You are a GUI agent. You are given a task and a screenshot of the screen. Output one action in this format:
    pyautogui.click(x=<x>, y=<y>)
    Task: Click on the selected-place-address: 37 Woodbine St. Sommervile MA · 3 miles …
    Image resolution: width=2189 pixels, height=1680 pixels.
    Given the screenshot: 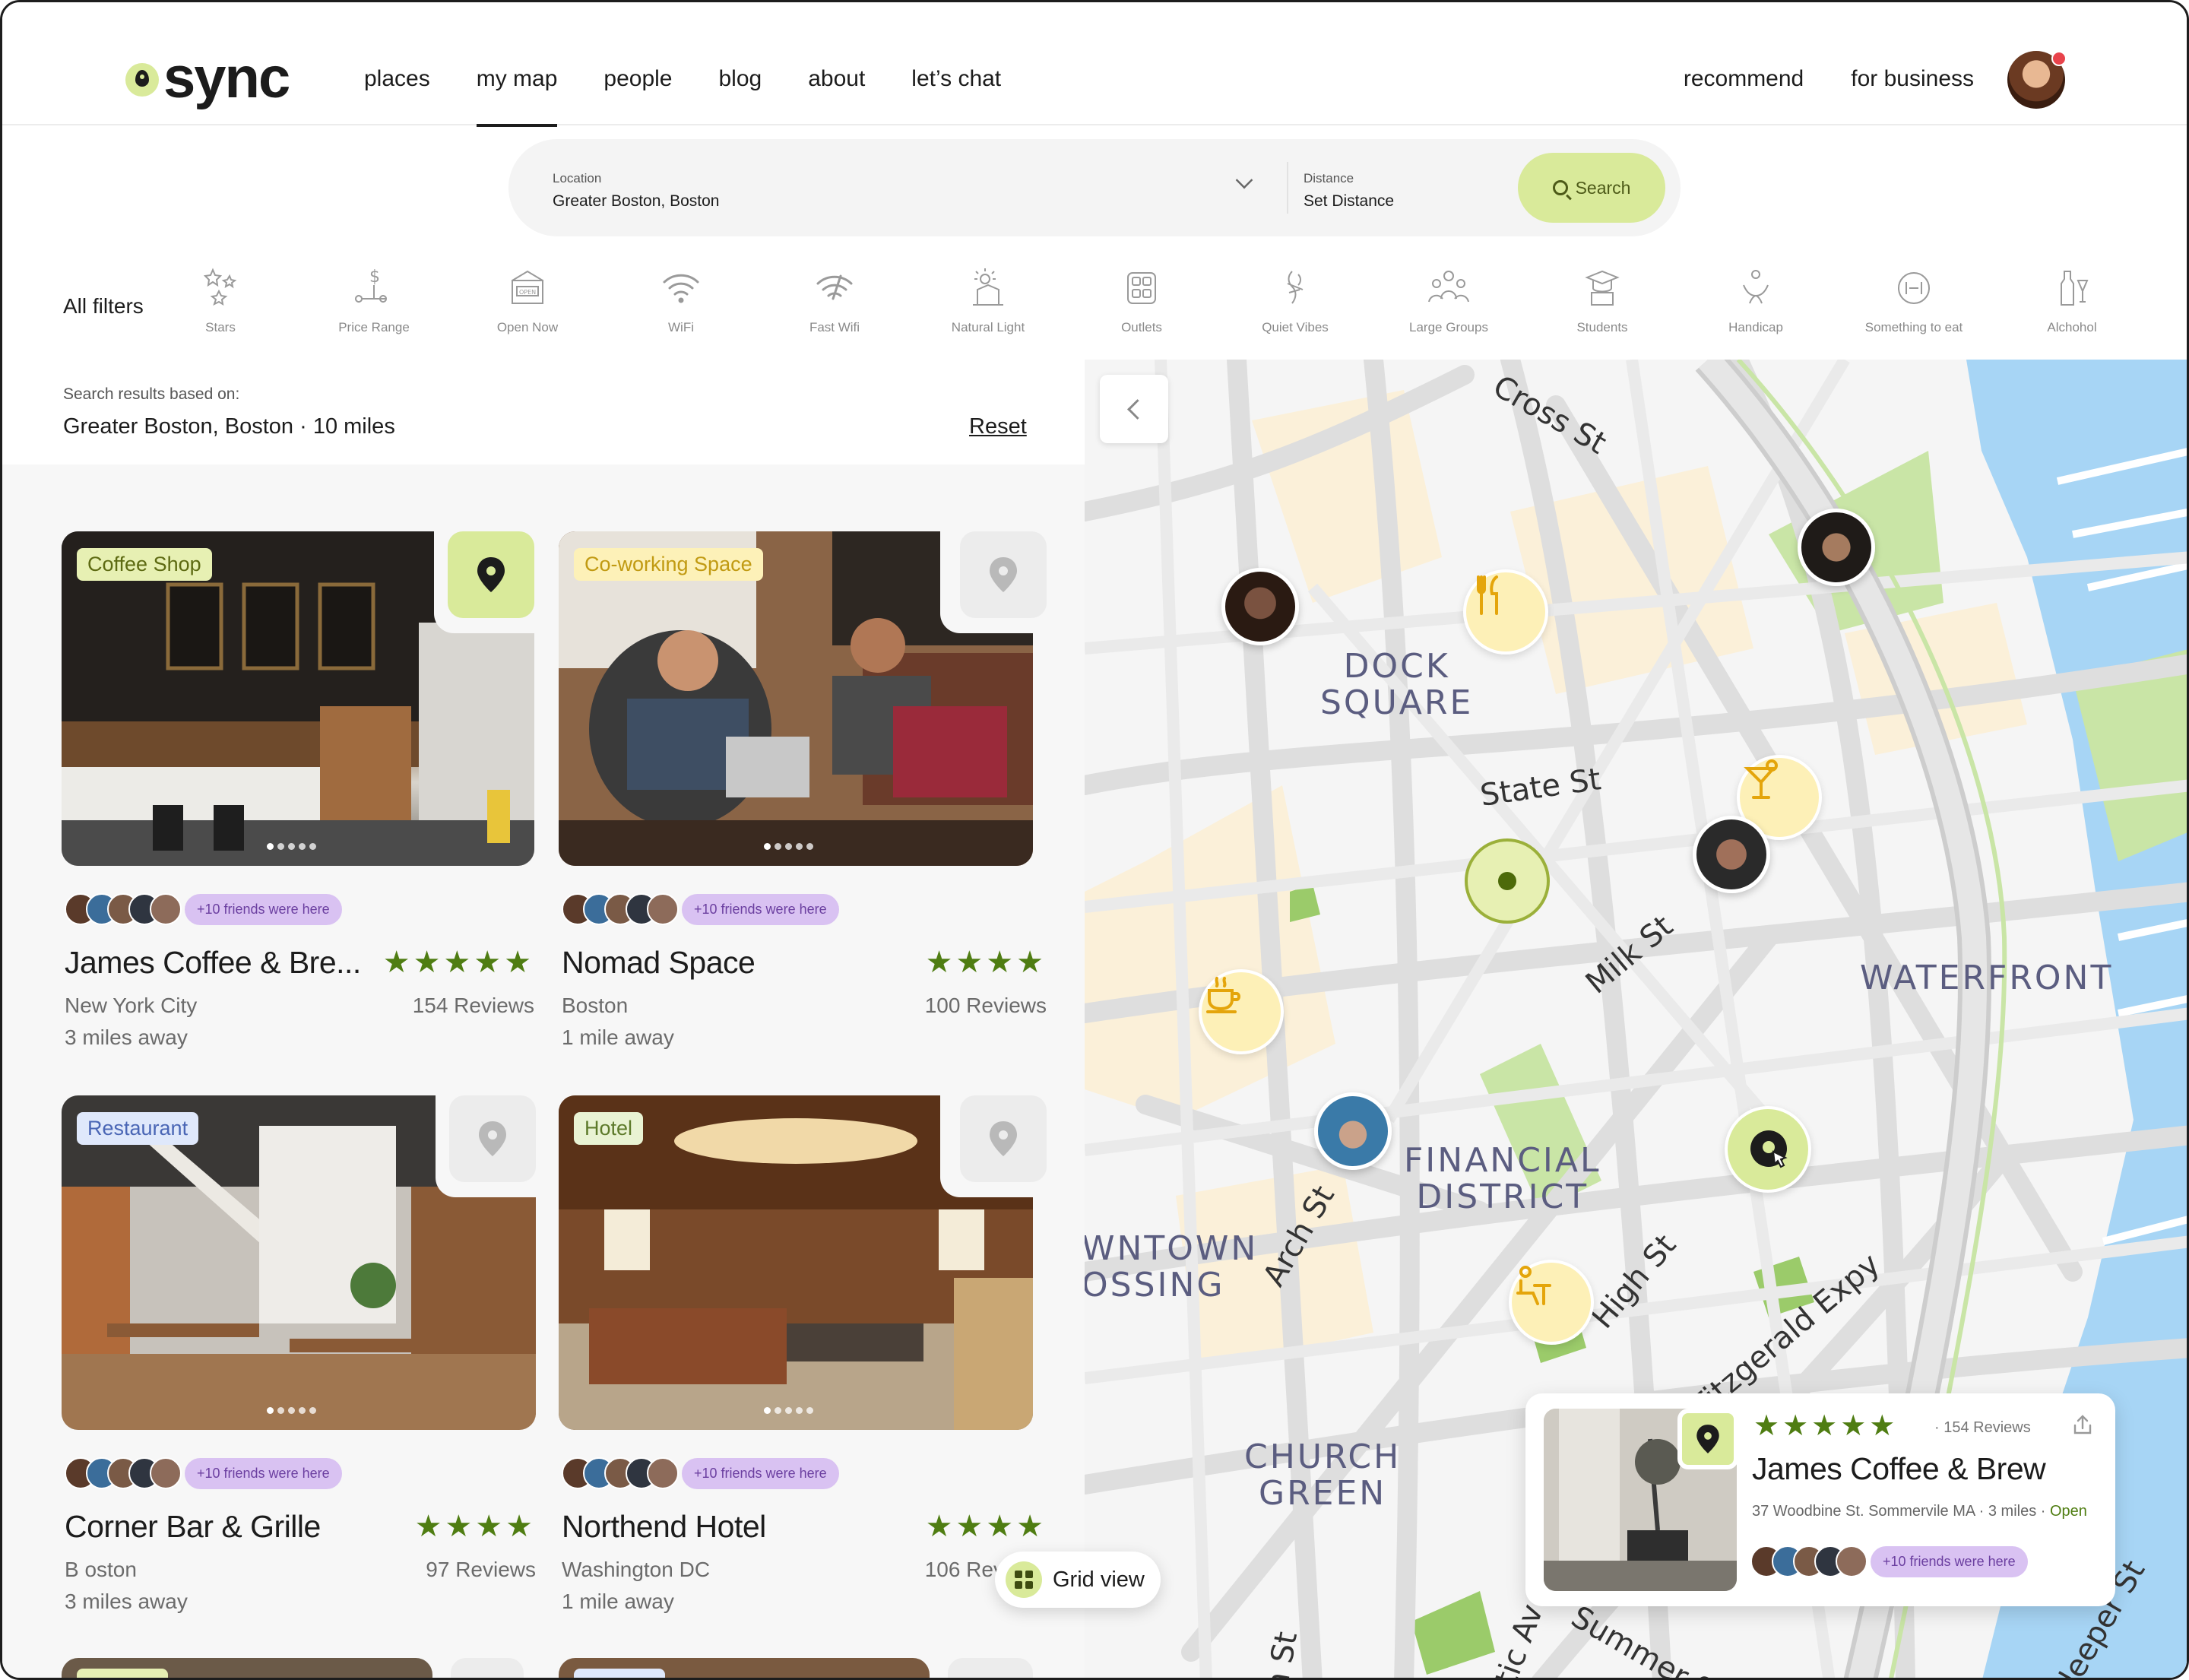 What is the action you would take?
    pyautogui.click(x=1919, y=1511)
    